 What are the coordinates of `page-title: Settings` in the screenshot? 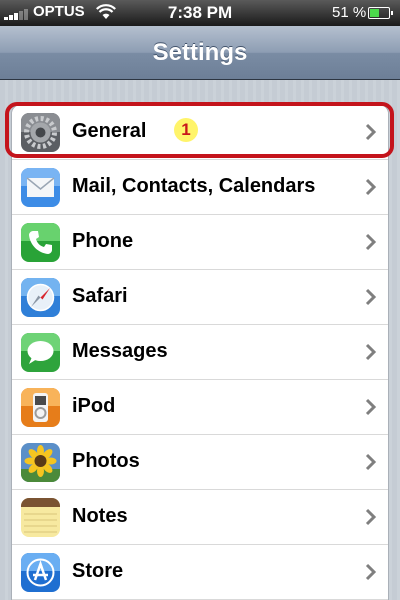 It's located at (200, 52).